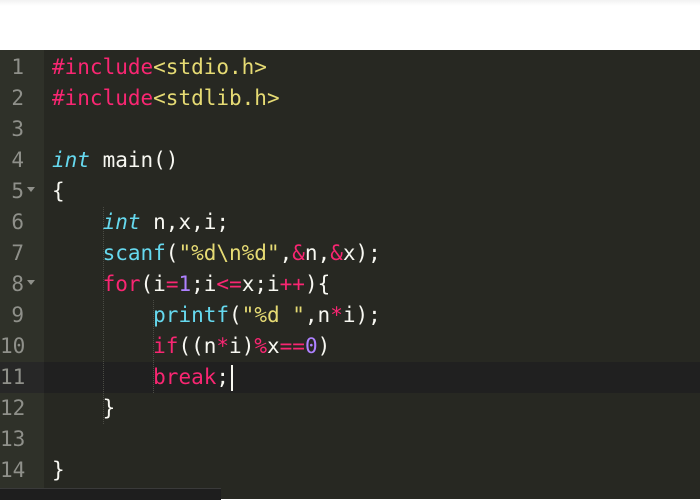  I want to click on code-token: ,, so click(286, 253).